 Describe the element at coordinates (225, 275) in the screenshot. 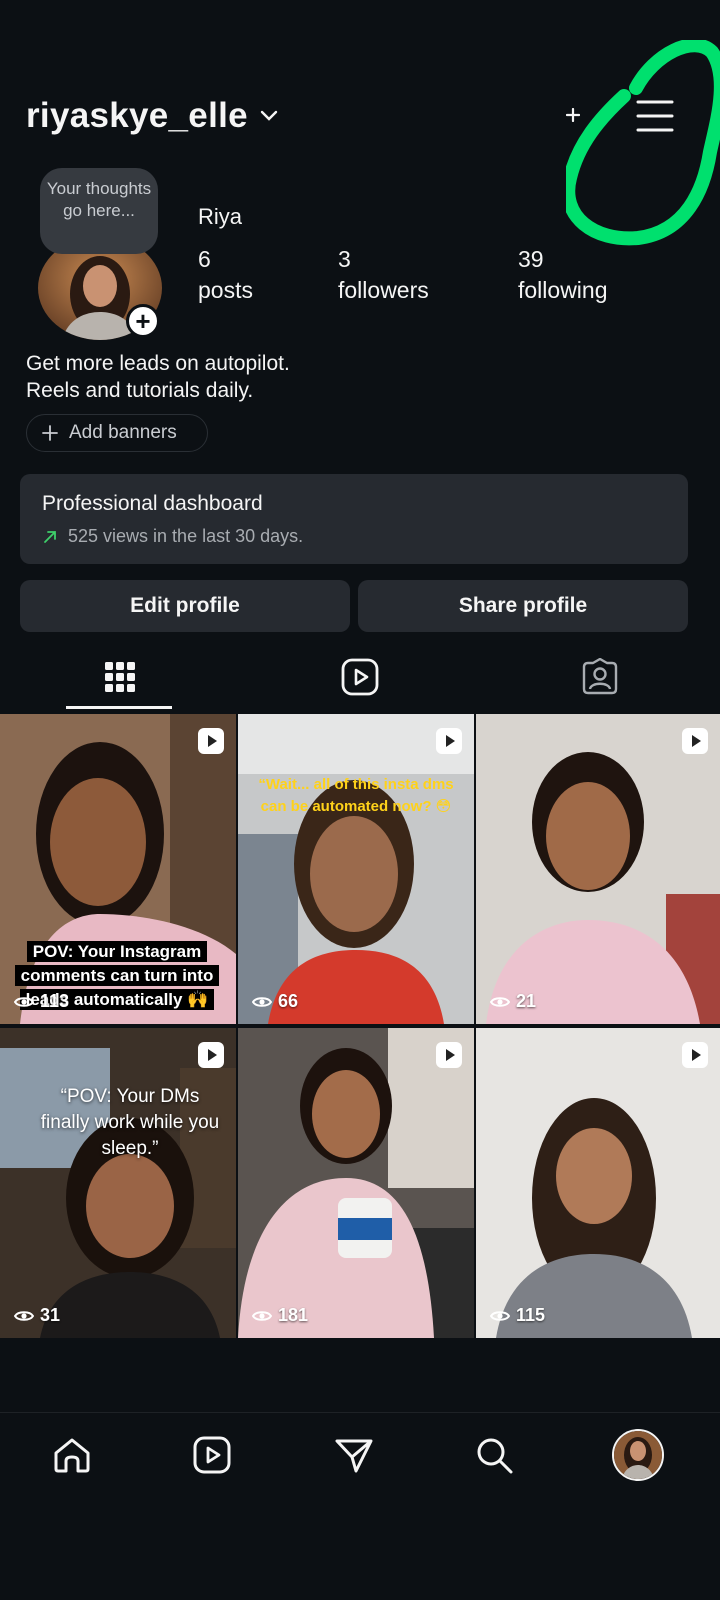

I see `stat-posts: 6 posts` at that location.